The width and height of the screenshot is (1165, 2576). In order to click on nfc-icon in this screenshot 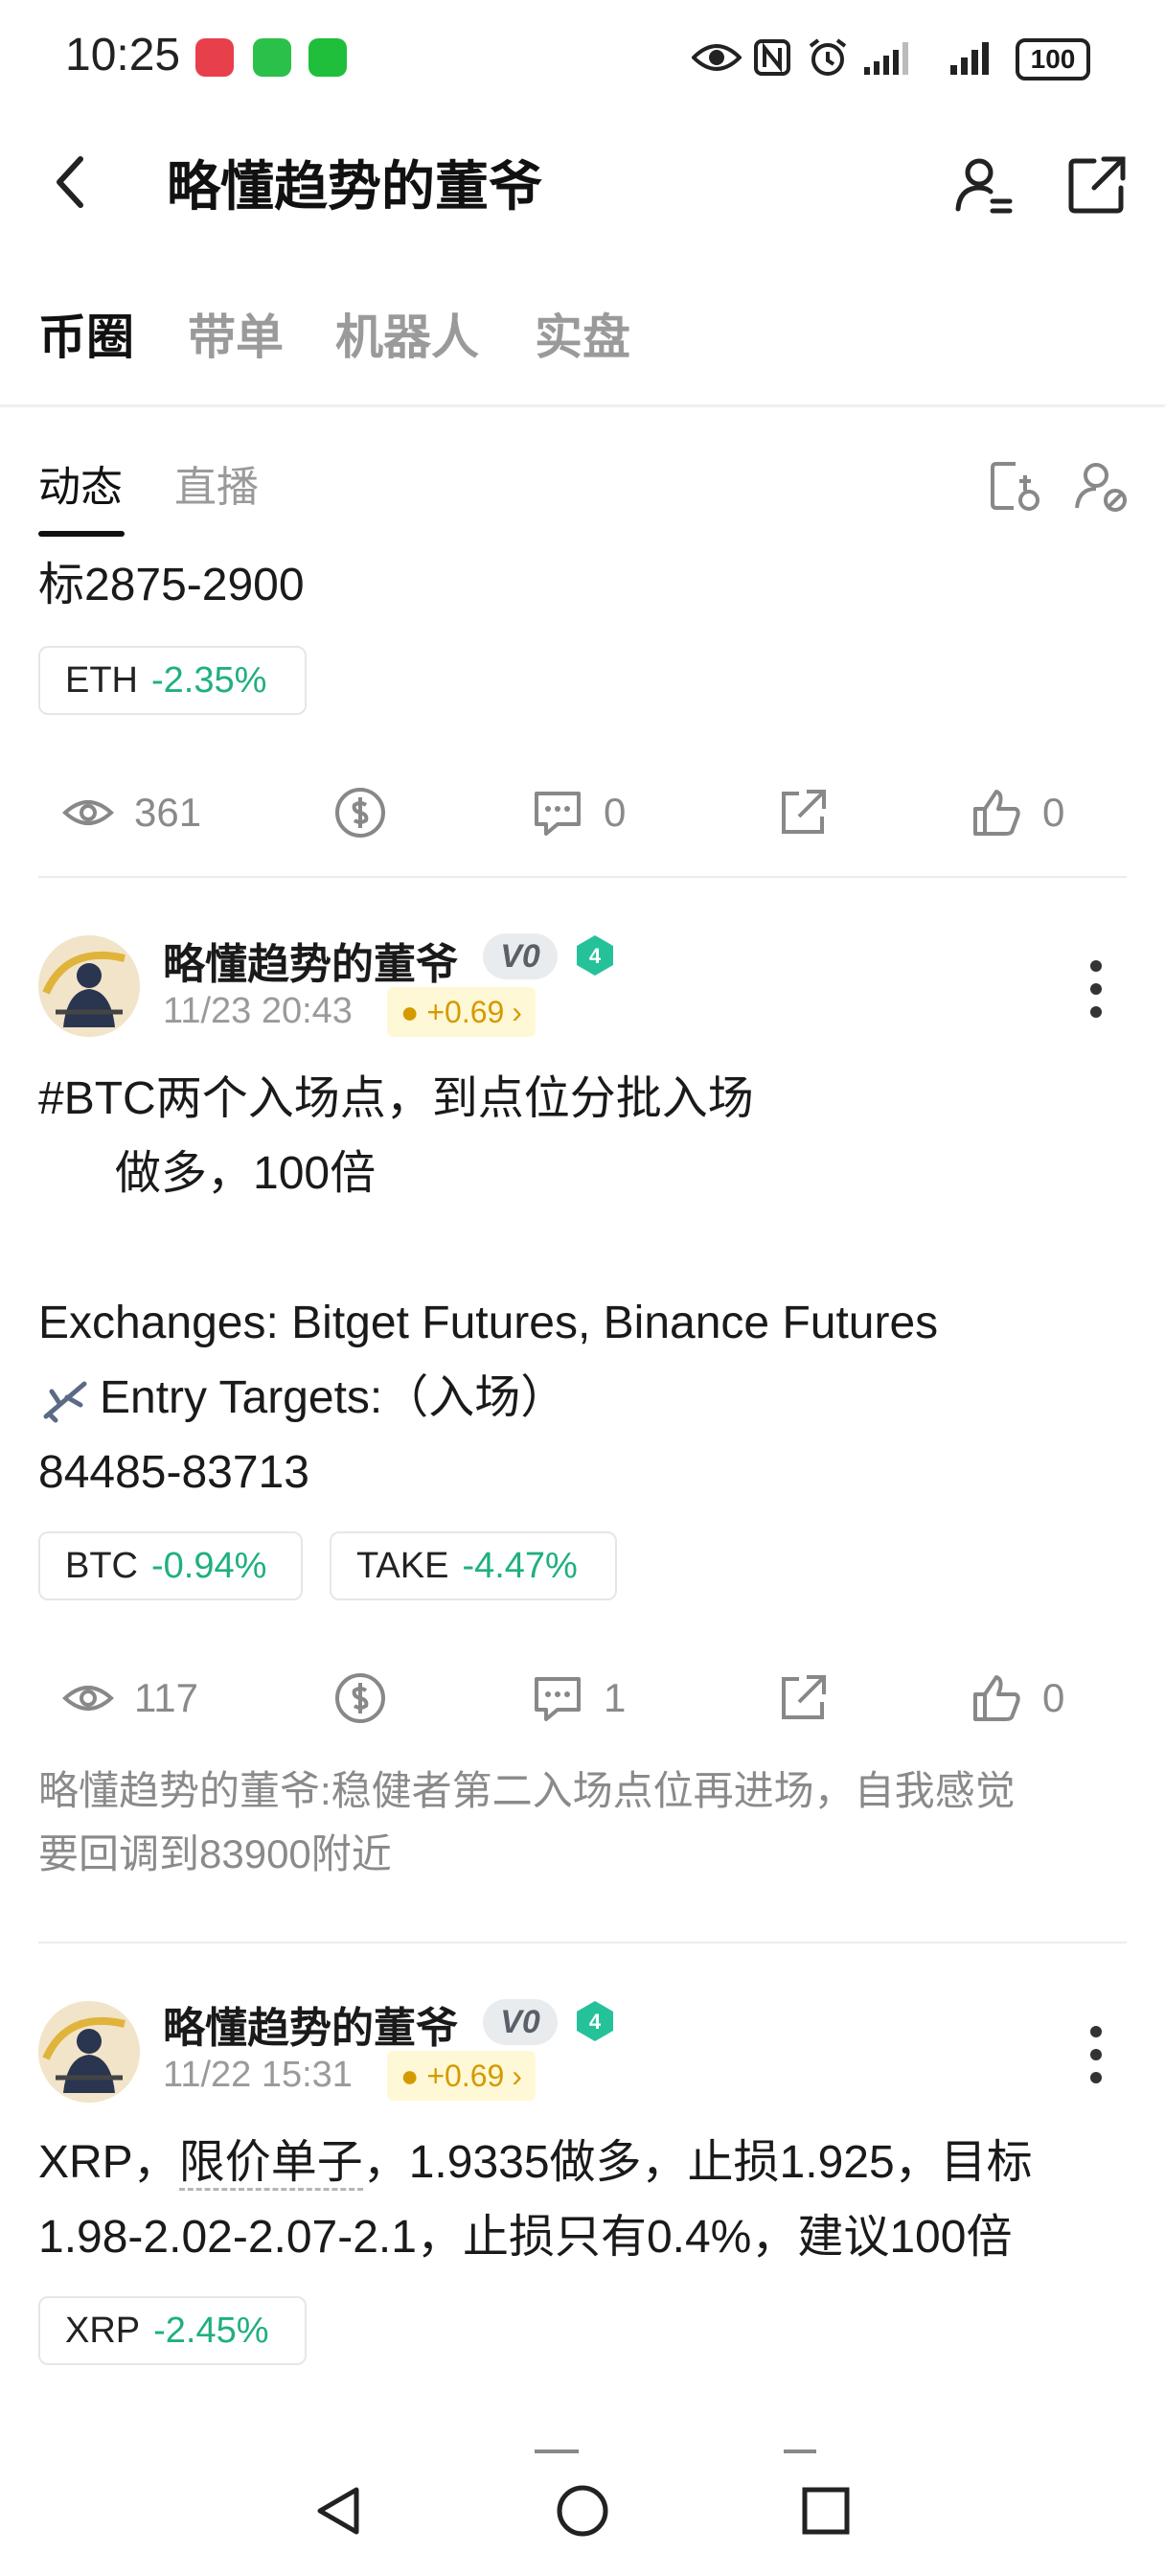, I will do `click(772, 57)`.